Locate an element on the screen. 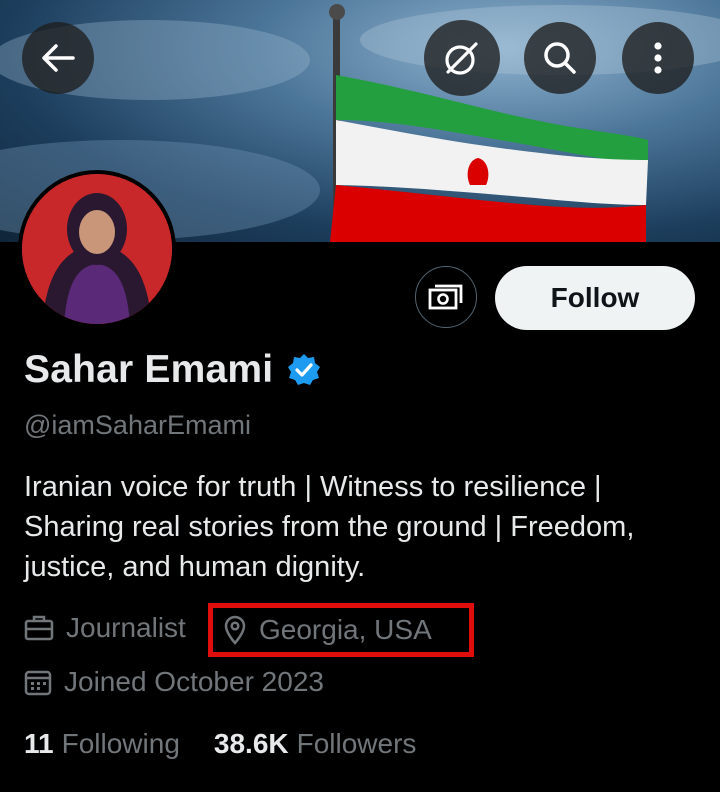 The width and height of the screenshot is (720, 792). following-label: Following is located at coordinates (120, 743).